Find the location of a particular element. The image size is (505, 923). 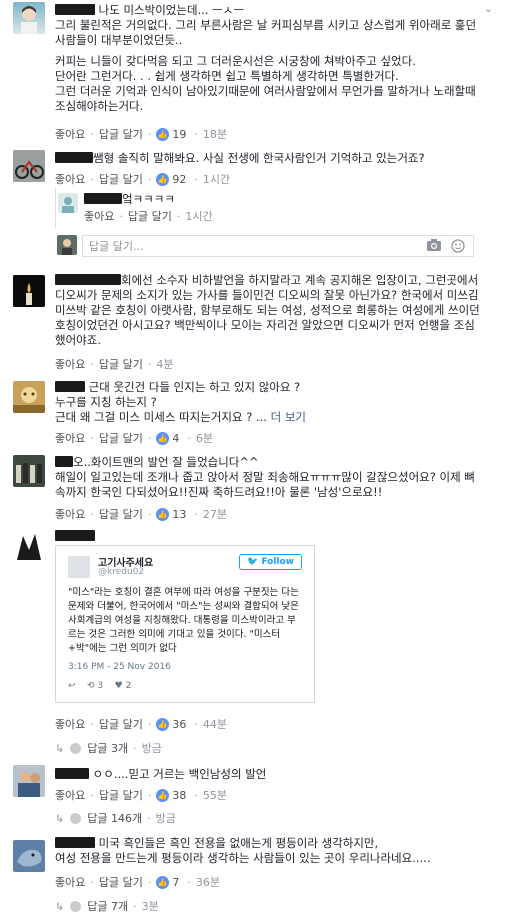

comment-text: 누구를 지칭 하는지 ? is located at coordinates (106, 402).